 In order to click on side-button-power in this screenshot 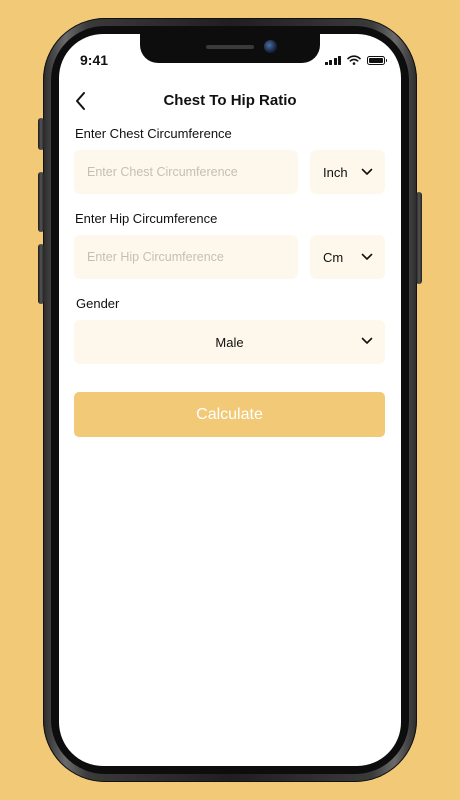, I will do `click(419, 238)`.